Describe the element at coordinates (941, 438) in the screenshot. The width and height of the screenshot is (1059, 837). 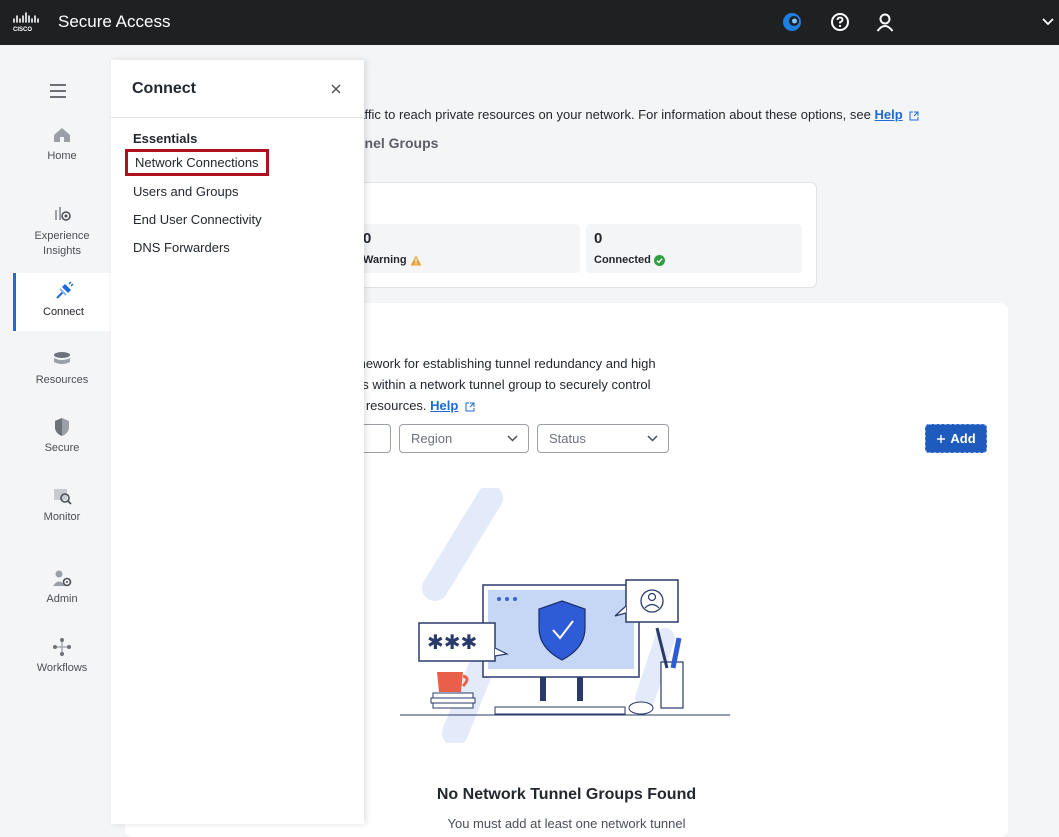
I see `plus-icon` at that location.